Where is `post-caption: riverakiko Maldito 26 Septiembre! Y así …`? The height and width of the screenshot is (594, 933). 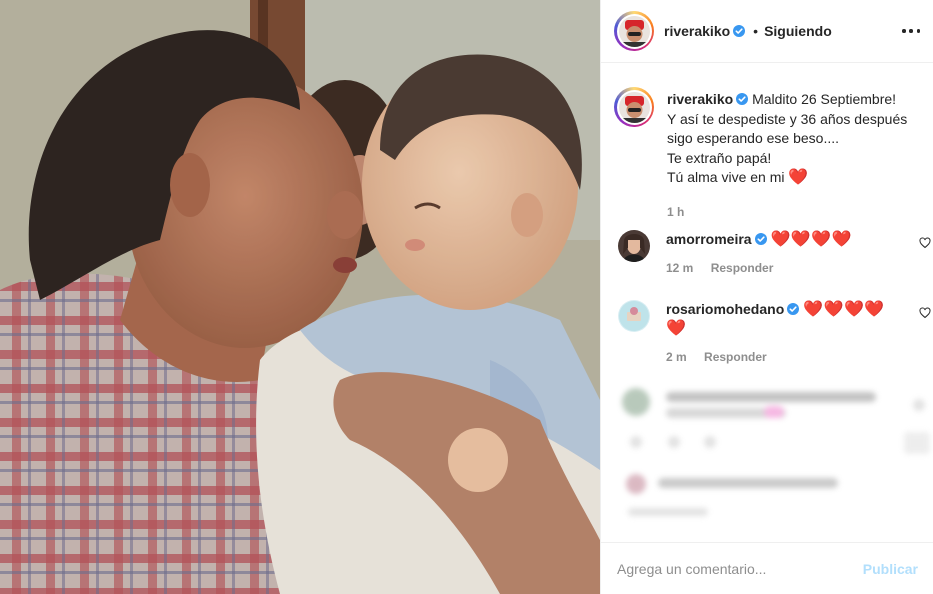 post-caption: riverakiko Maldito 26 Septiembre! Y así … is located at coordinates (769, 153).